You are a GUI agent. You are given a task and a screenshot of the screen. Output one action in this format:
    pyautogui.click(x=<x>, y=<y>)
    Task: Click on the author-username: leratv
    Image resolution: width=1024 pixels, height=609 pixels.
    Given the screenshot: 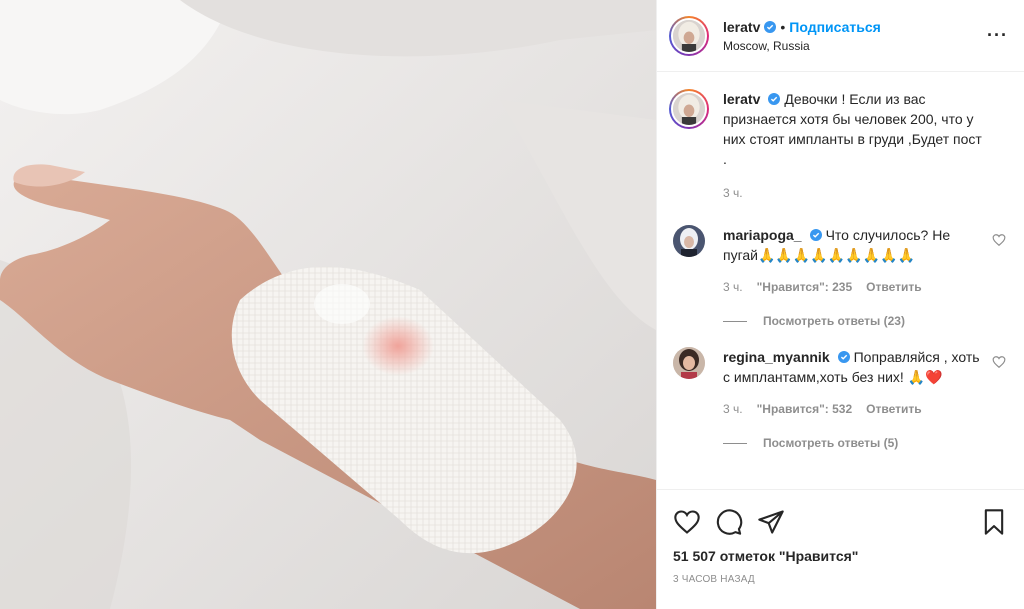 What is the action you would take?
    pyautogui.click(x=741, y=27)
    